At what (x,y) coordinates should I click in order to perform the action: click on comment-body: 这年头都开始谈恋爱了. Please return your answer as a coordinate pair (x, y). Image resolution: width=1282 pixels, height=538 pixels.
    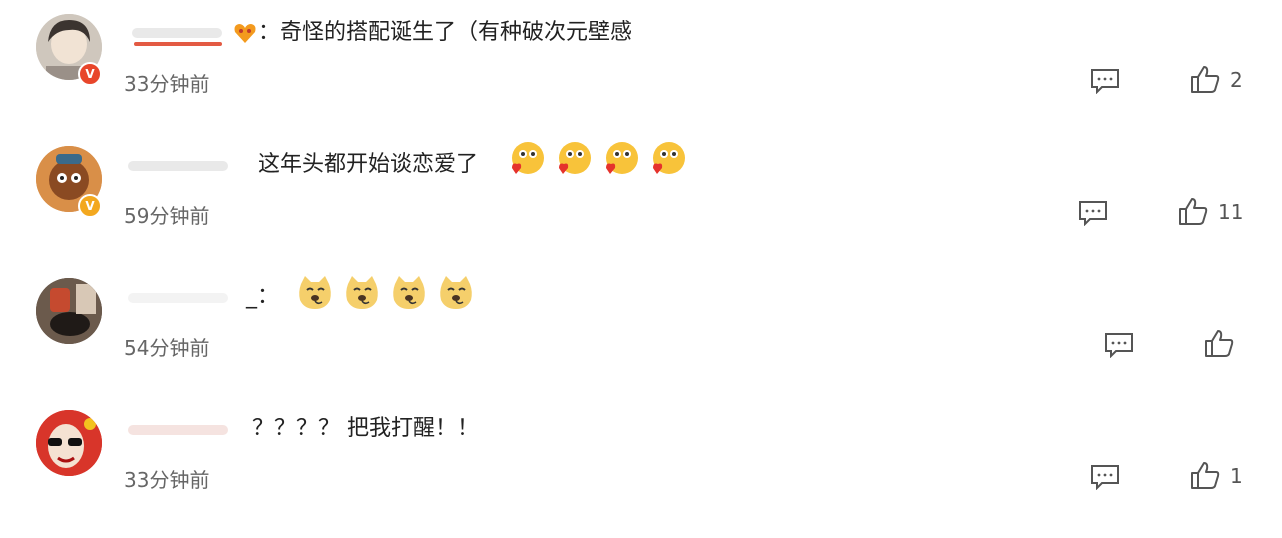
    Looking at the image, I should click on (368, 164).